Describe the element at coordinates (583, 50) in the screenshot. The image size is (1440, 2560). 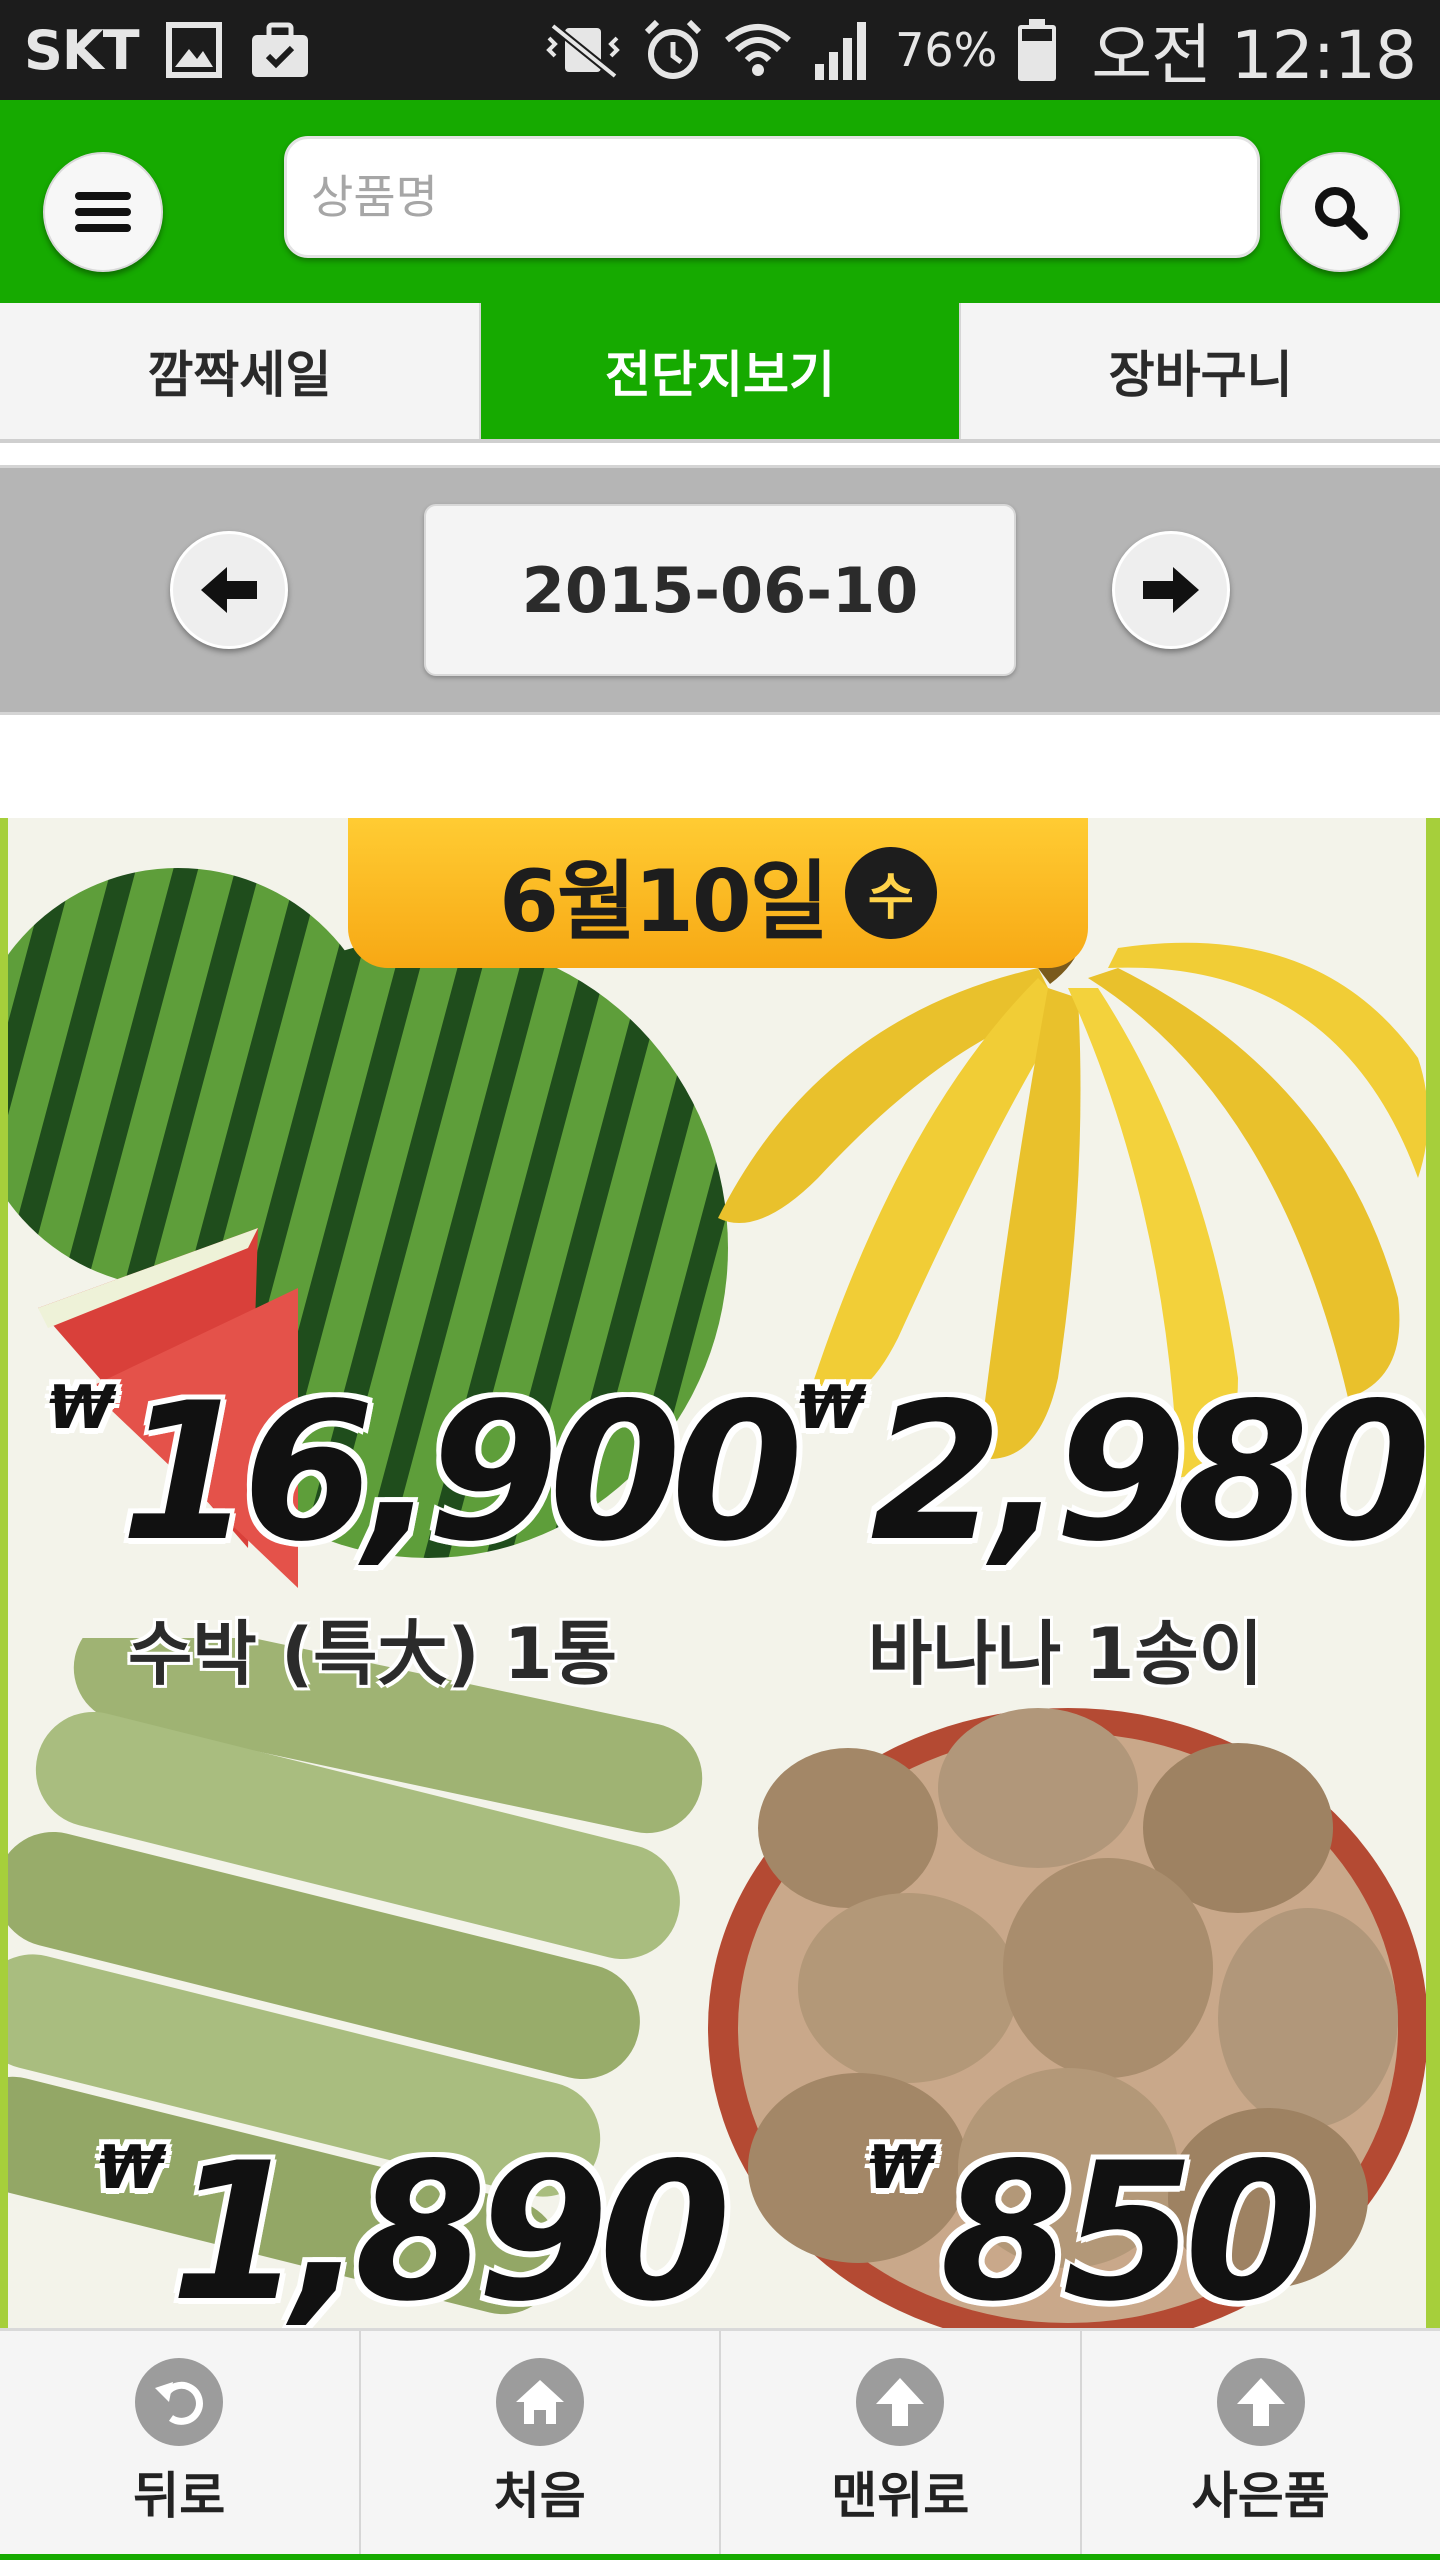
I see `vibrate-mute-icon` at that location.